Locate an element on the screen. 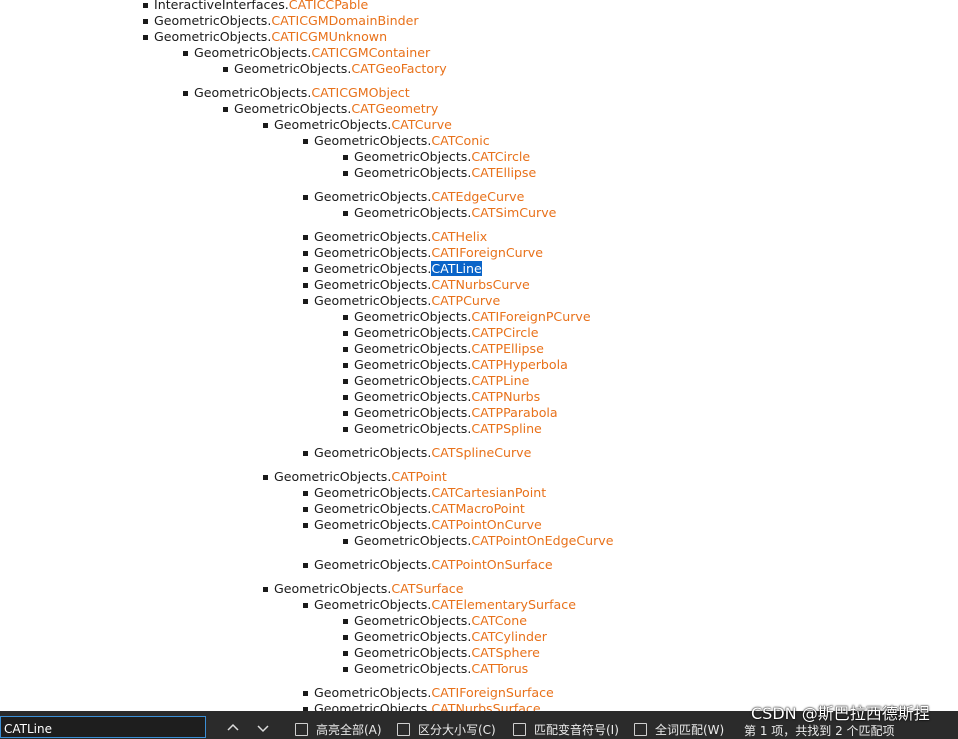 The height and width of the screenshot is (739, 958). tree-item: GeometricObjects.CATPParabola is located at coordinates (450, 413).